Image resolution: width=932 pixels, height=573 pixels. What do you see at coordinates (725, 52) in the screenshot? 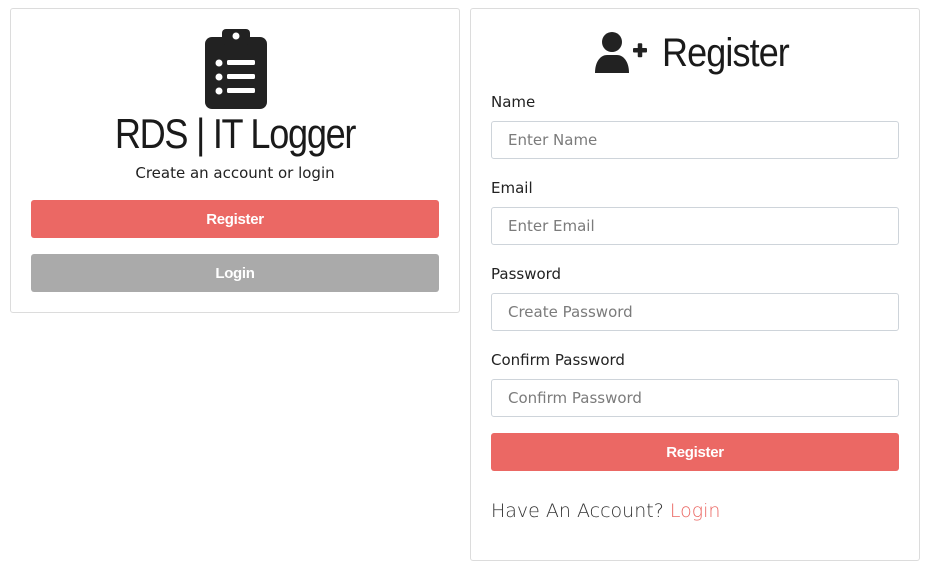
I see `register-heading-text: Register` at bounding box center [725, 52].